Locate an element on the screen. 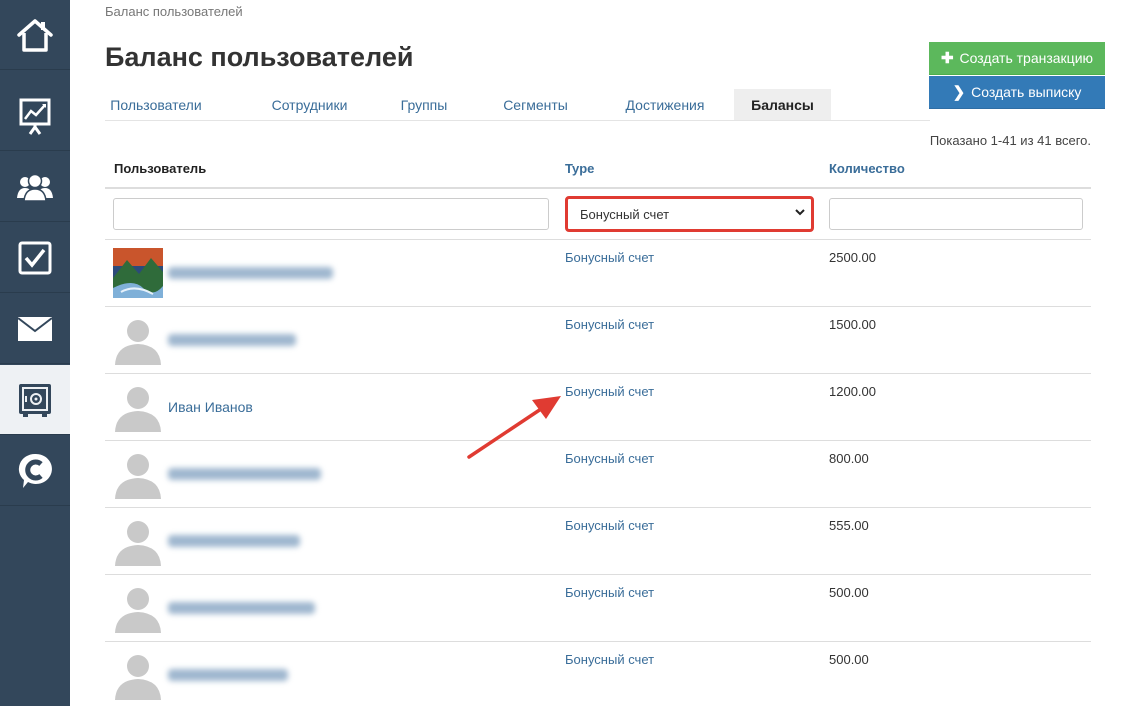 Image resolution: width=1135 pixels, height=706 pixels. tab-balances: Балансы is located at coordinates (782, 104).